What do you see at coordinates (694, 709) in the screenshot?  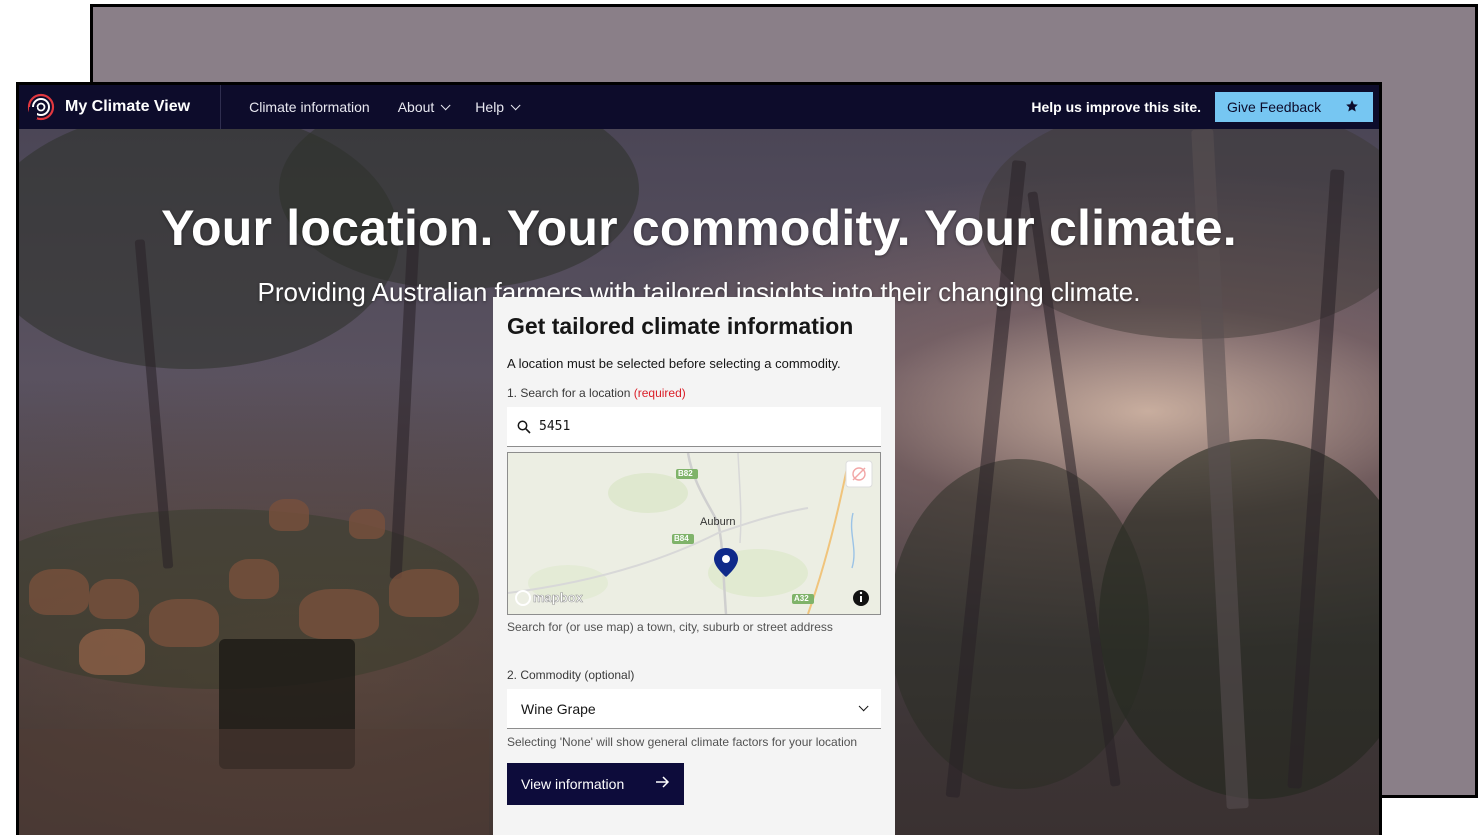 I see `commodity-select: Wine Grape` at bounding box center [694, 709].